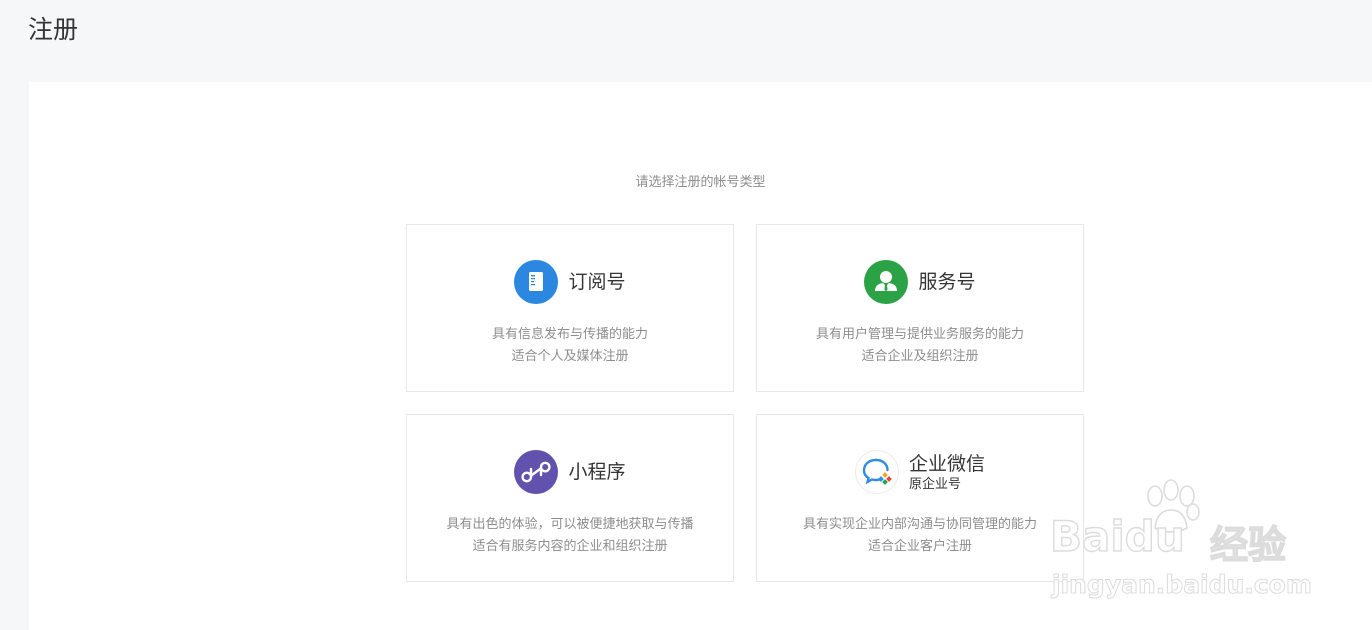  Describe the element at coordinates (1117, 536) in the screenshot. I see `watermark-brand: Baidu` at that location.